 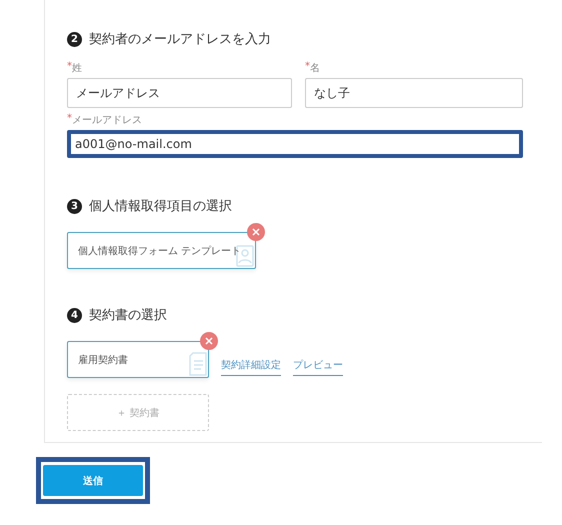 I want to click on selected-item: 個人情報取得フォーム テンプレート, so click(x=161, y=250).